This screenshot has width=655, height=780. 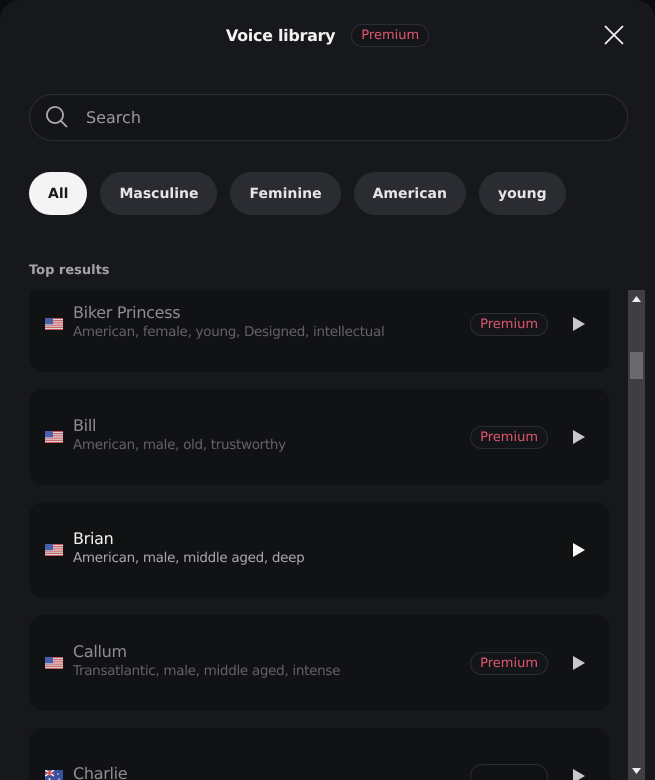 What do you see at coordinates (207, 670) in the screenshot?
I see `voice-description: Transatlantic, male, middle aged, intense` at bounding box center [207, 670].